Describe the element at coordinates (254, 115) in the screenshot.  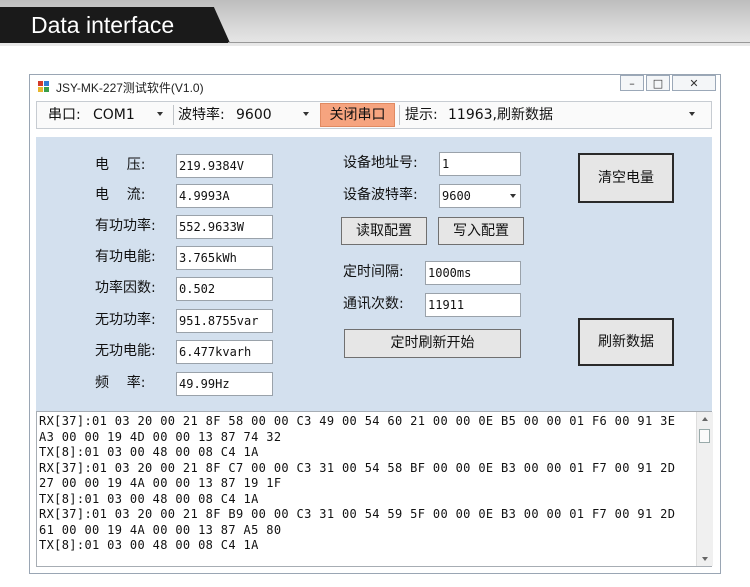
I see `baud-value: 9600` at that location.